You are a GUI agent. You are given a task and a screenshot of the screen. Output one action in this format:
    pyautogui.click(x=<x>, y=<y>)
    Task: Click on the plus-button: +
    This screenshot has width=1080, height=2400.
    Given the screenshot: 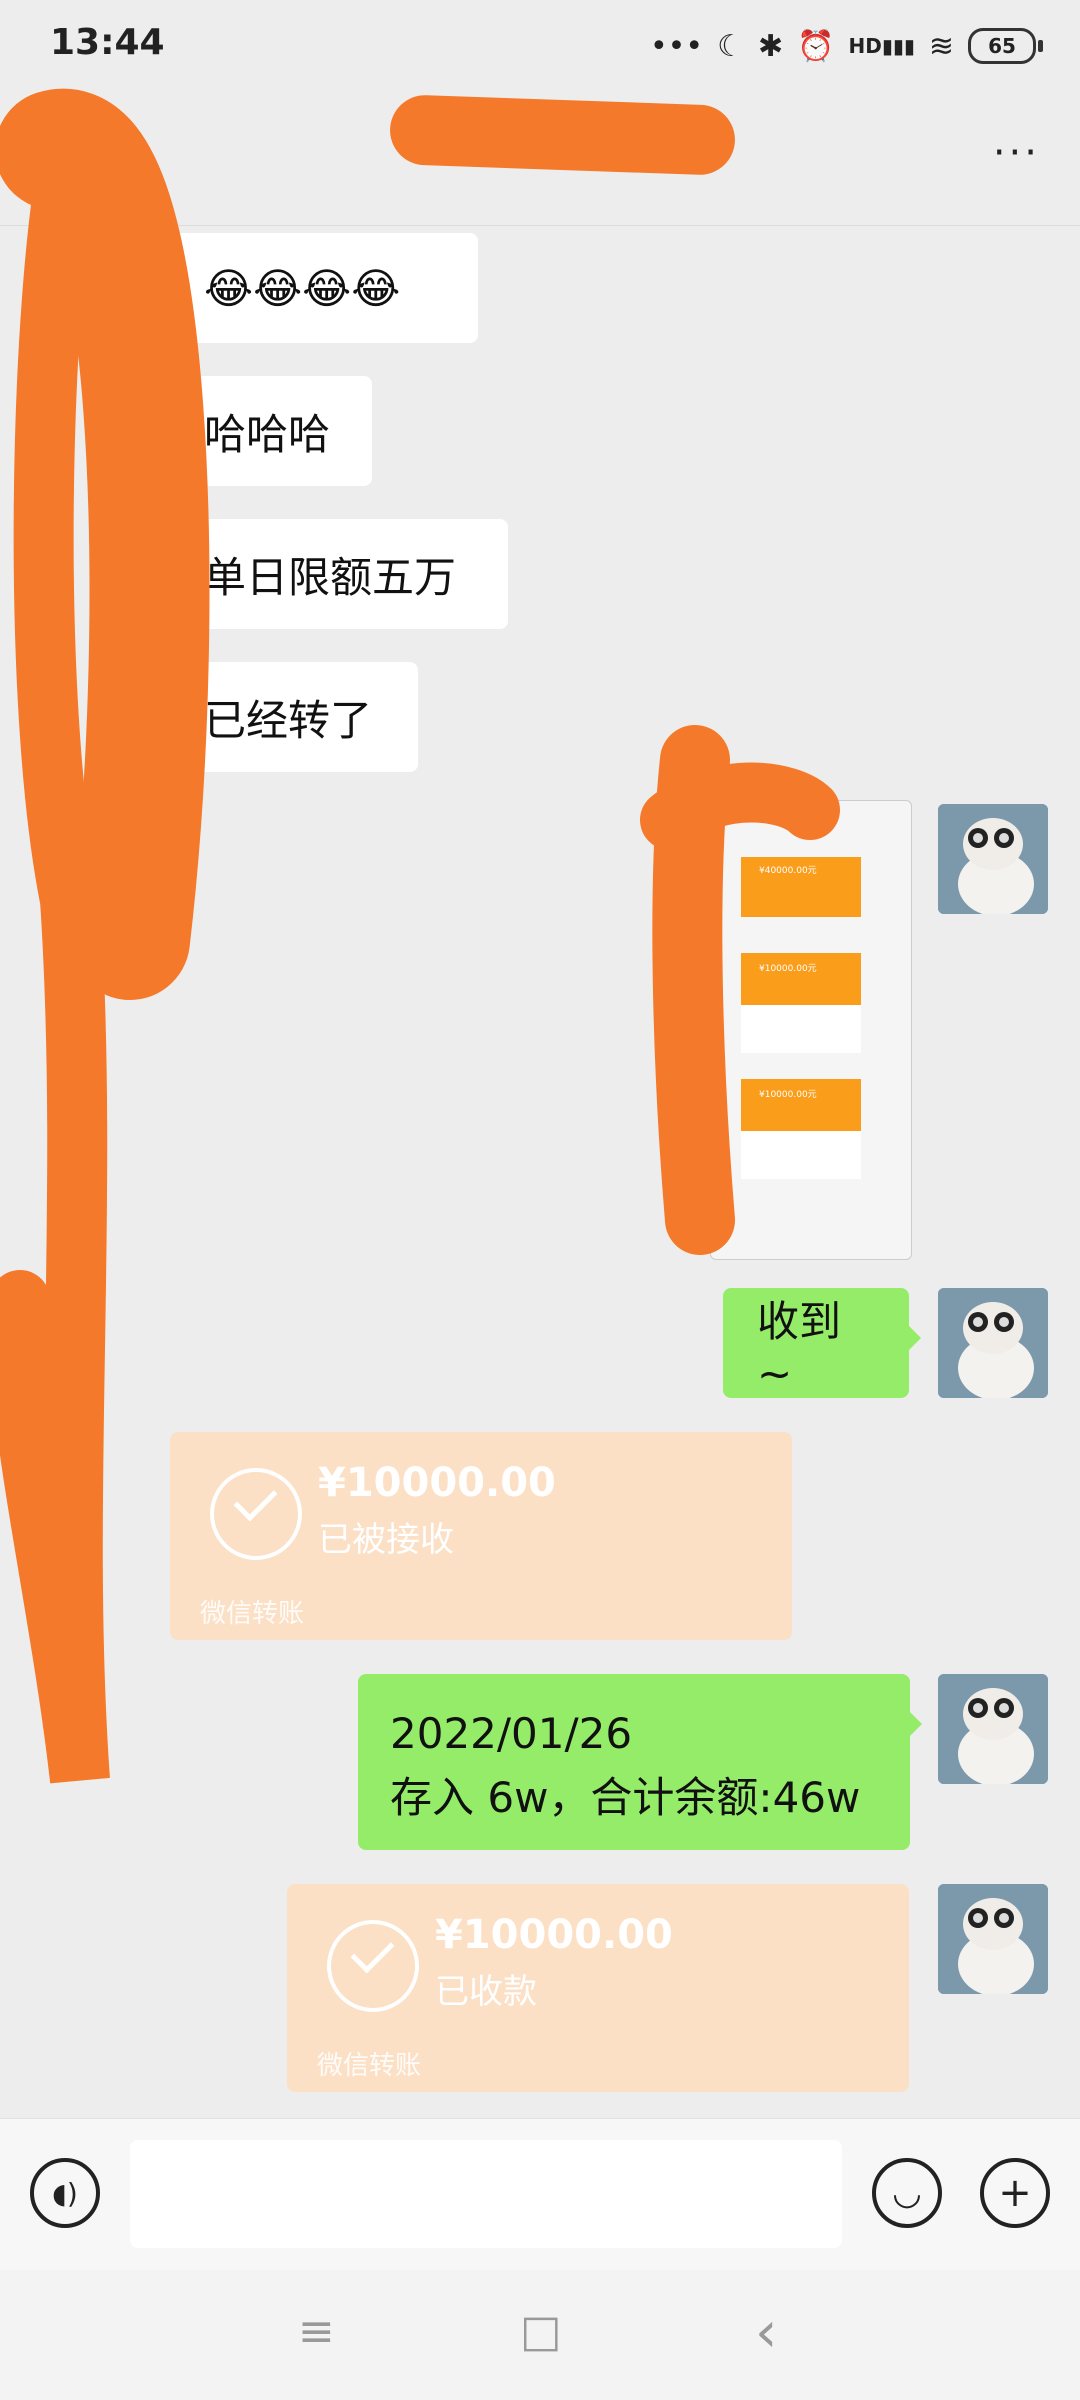 What is the action you would take?
    pyautogui.click(x=1015, y=2193)
    